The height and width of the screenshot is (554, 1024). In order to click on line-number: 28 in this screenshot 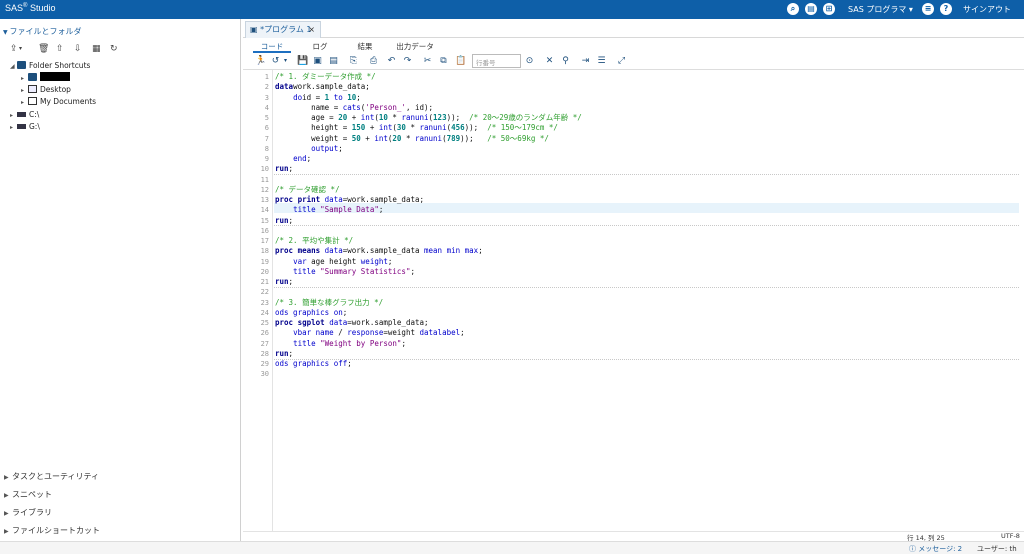, I will do `click(264, 353)`.